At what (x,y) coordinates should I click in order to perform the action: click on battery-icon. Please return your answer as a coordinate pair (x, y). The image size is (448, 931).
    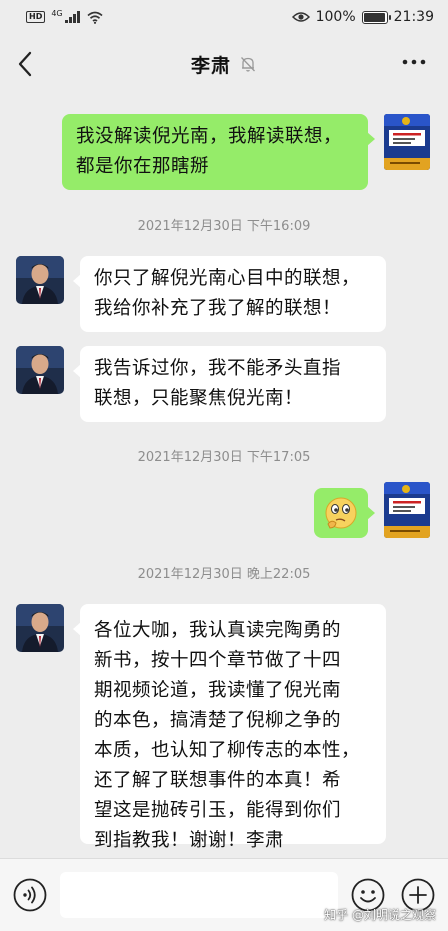
    Looking at the image, I should click on (376, 17).